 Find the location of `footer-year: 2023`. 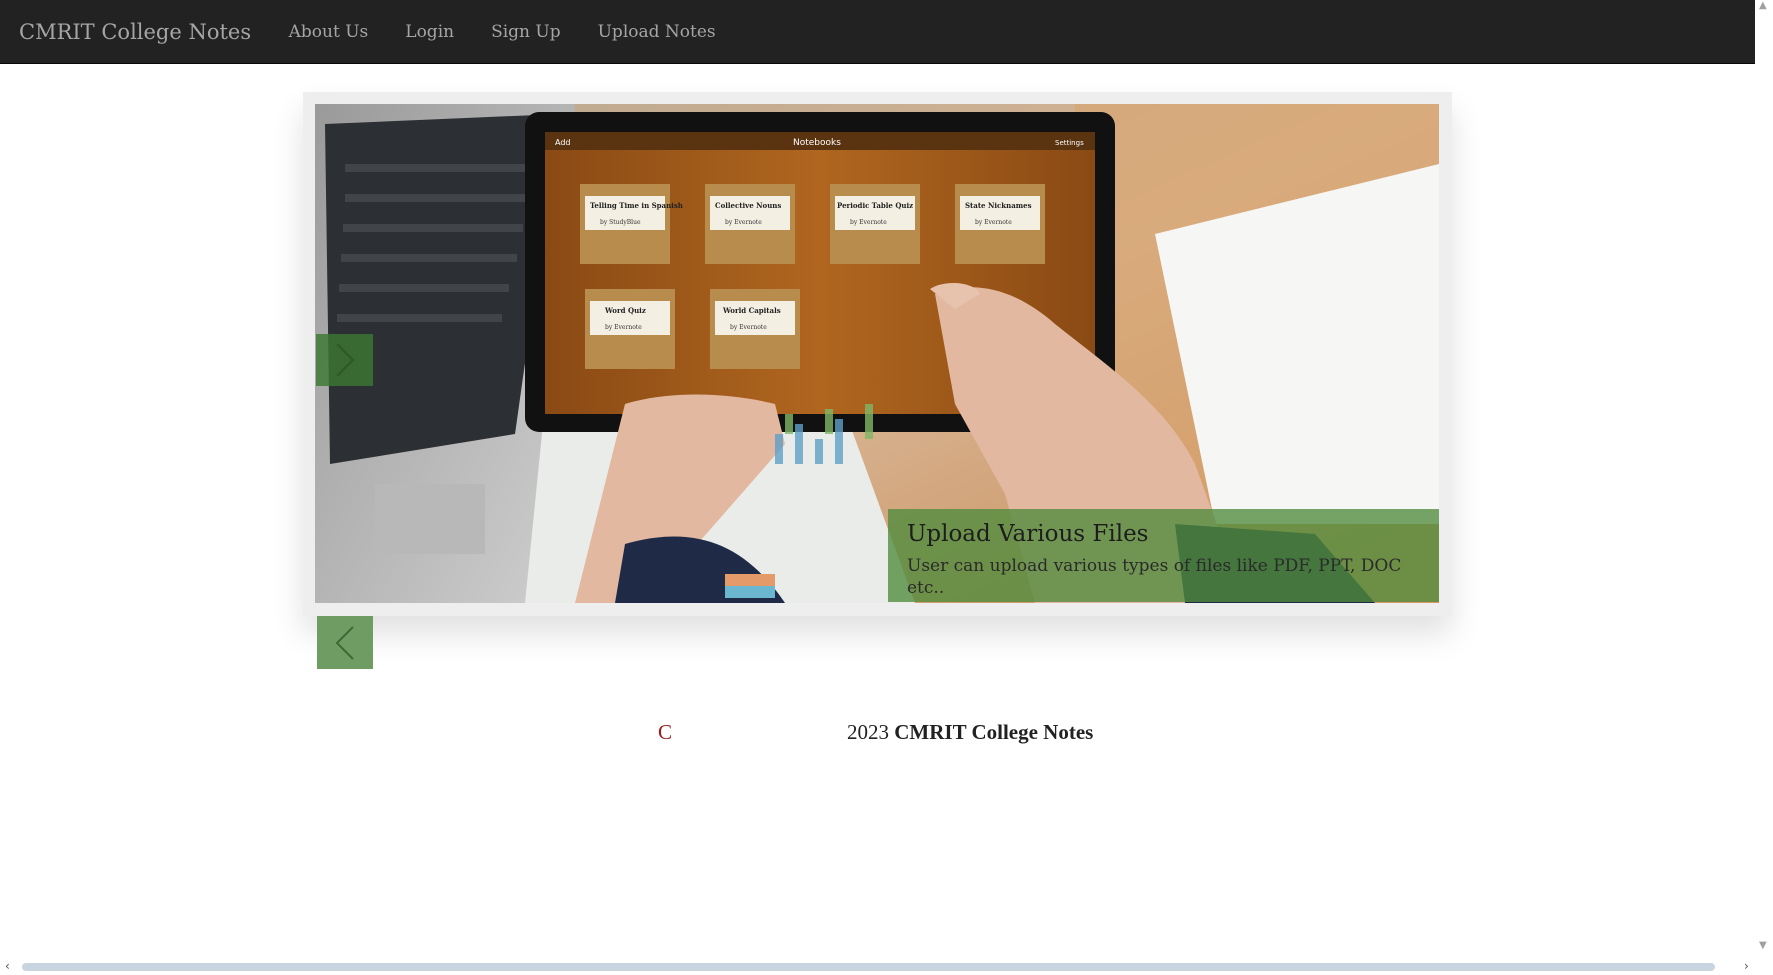

footer-year: 2023 is located at coordinates (868, 732).